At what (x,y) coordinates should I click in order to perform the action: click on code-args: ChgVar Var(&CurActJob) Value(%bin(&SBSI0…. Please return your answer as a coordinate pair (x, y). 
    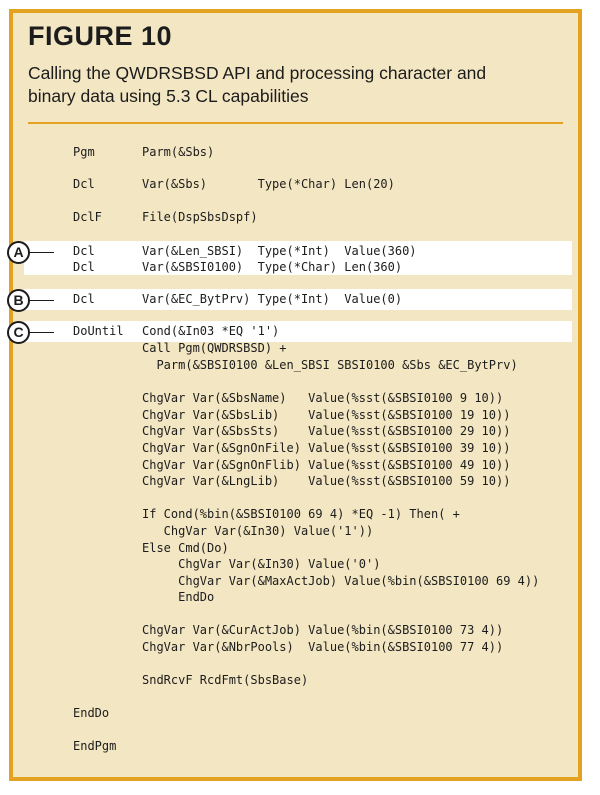
    Looking at the image, I should click on (323, 630).